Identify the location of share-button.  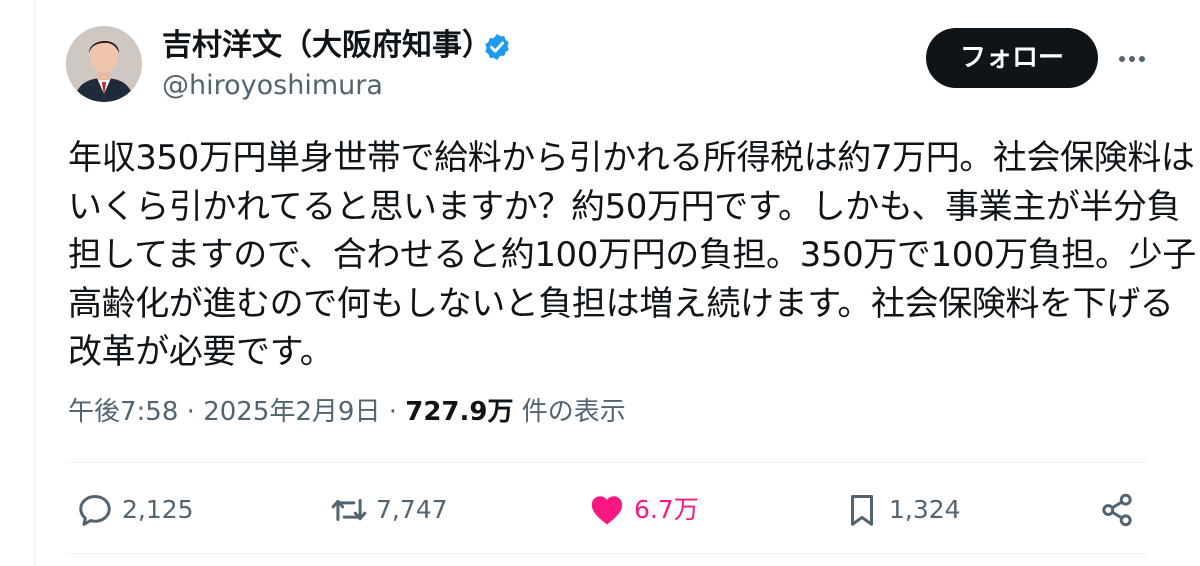
(1117, 510).